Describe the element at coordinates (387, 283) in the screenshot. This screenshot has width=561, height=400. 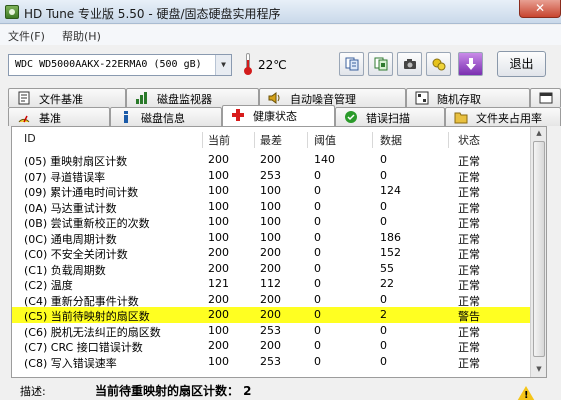
I see `cell-data: 22` at that location.